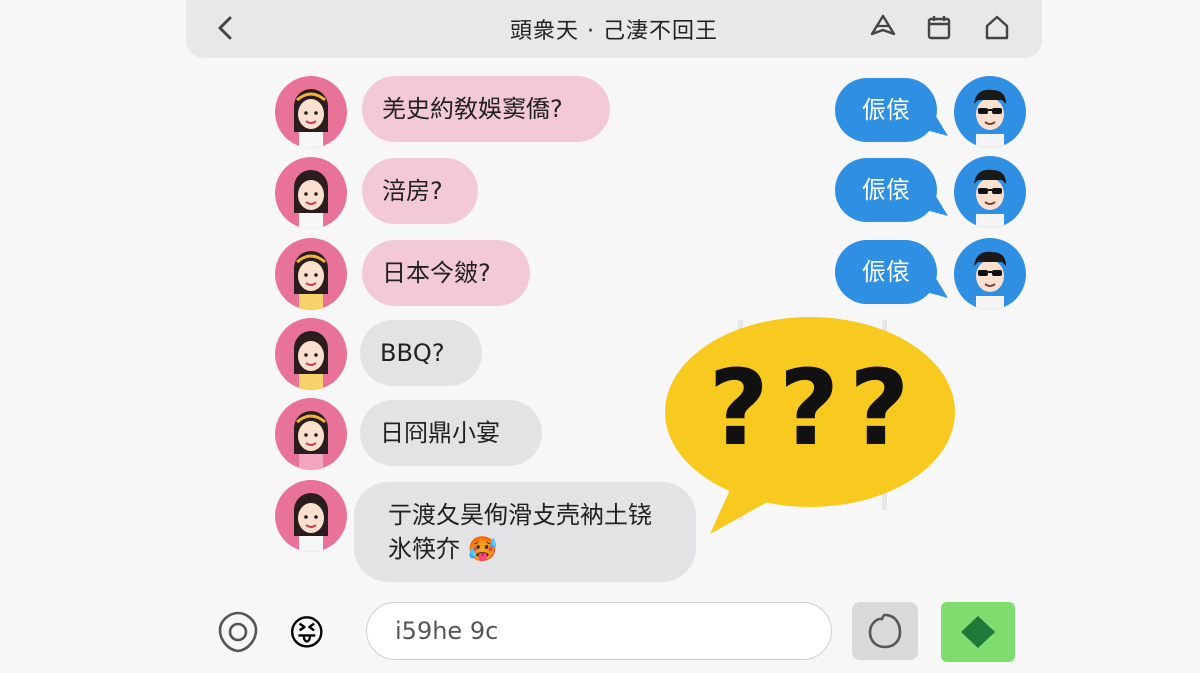 The image size is (1200, 673). I want to click on send-icon, so click(978, 632).